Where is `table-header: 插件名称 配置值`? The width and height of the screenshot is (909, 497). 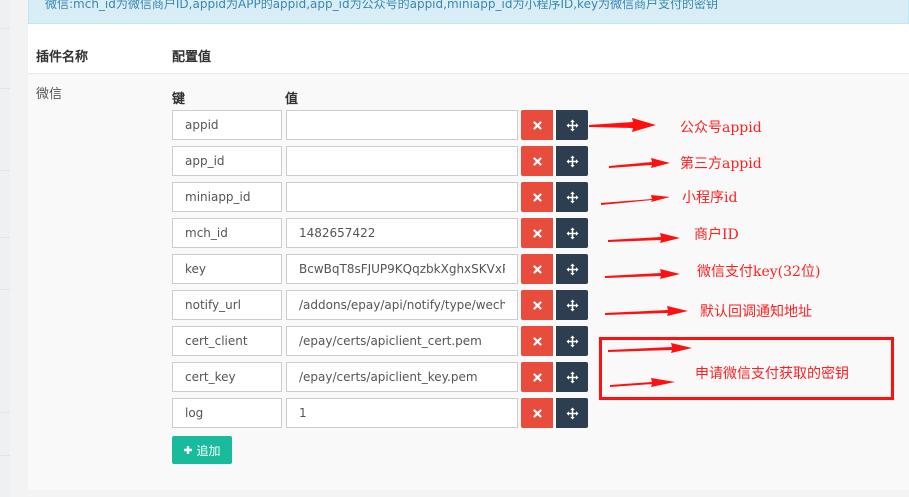
table-header: 插件名称 配置值 is located at coordinates (468, 55).